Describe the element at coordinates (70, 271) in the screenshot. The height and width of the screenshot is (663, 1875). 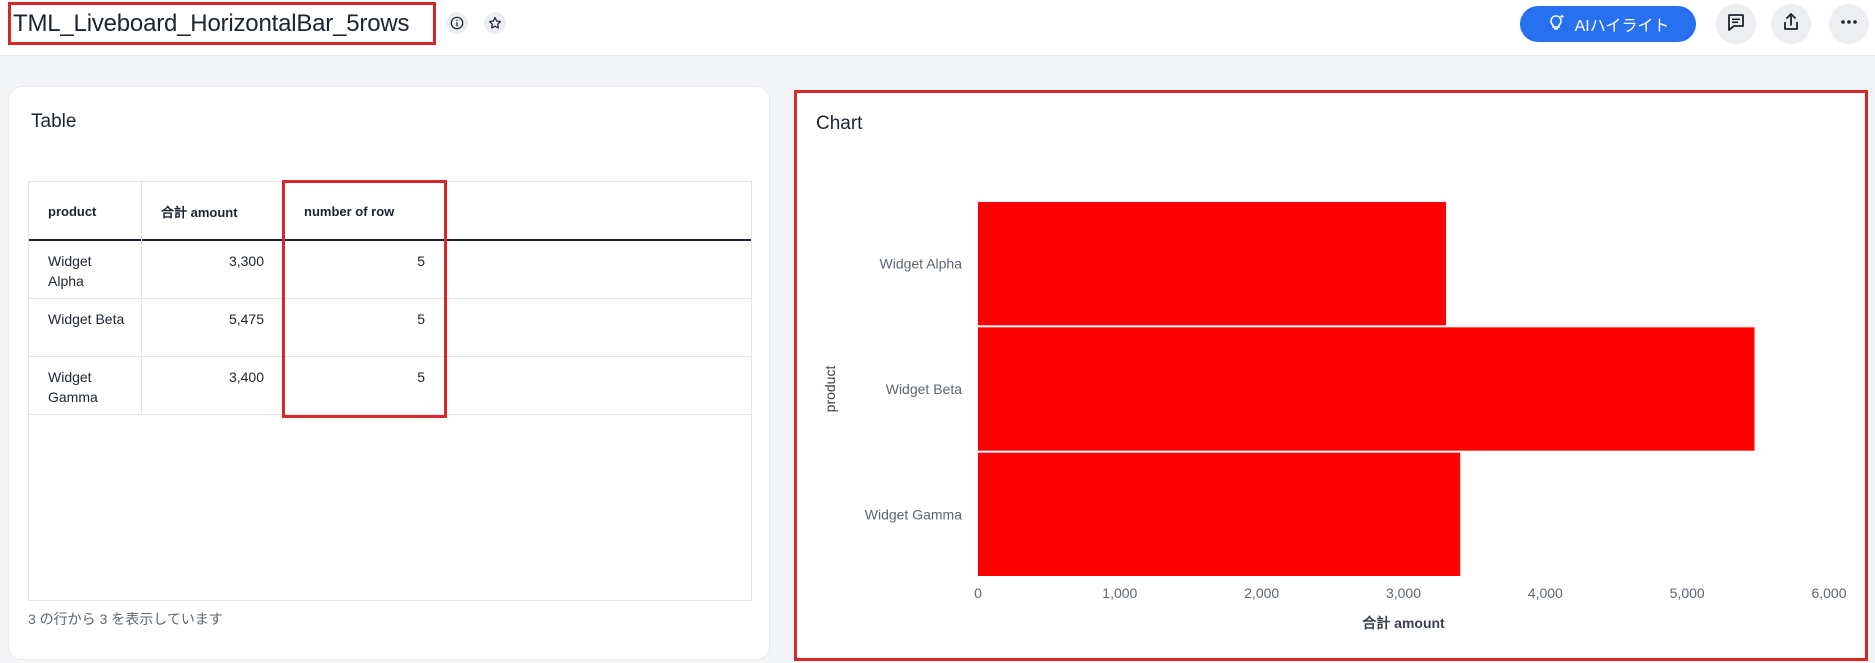
I see `cell-product: Widget Alpha` at that location.